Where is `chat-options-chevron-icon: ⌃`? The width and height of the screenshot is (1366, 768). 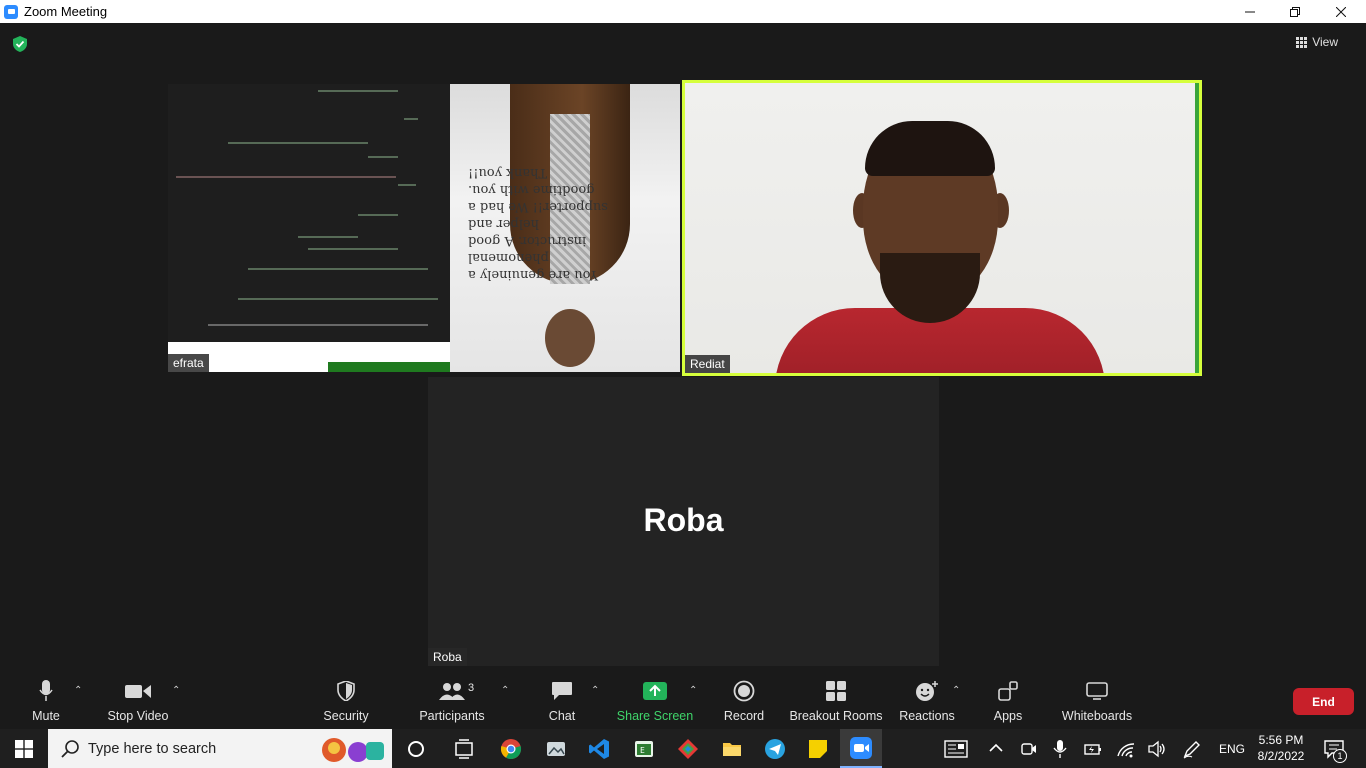
chat-options-chevron-icon: ⌃ is located at coordinates (595, 690).